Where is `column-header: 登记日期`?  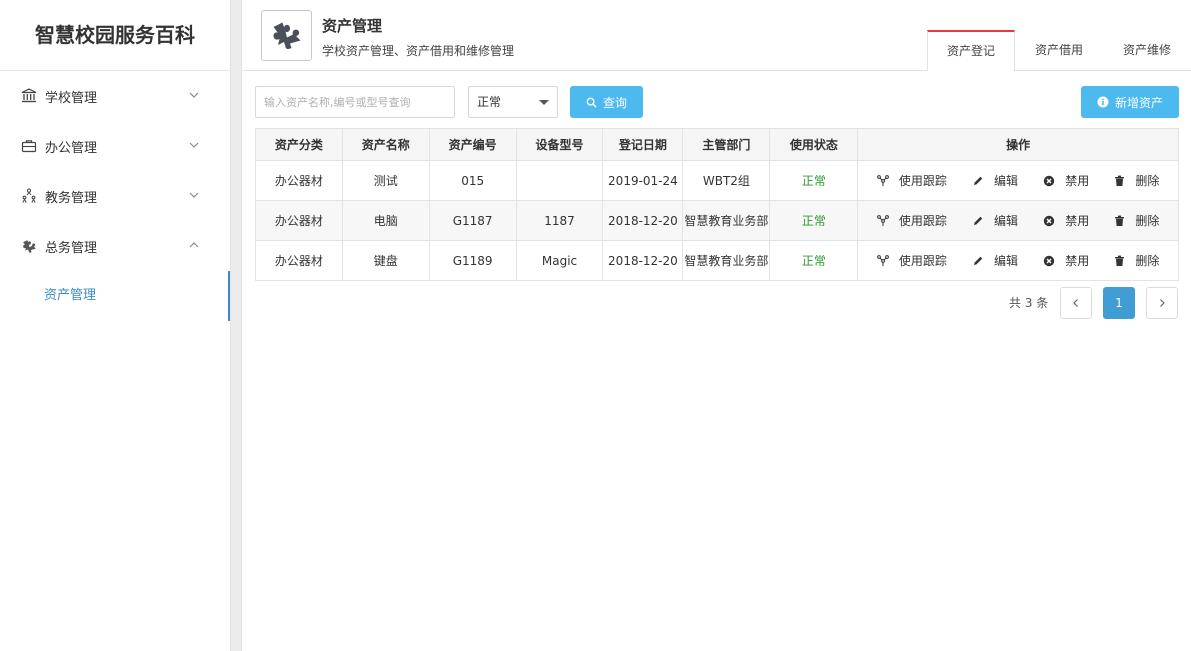 column-header: 登记日期 is located at coordinates (643, 144).